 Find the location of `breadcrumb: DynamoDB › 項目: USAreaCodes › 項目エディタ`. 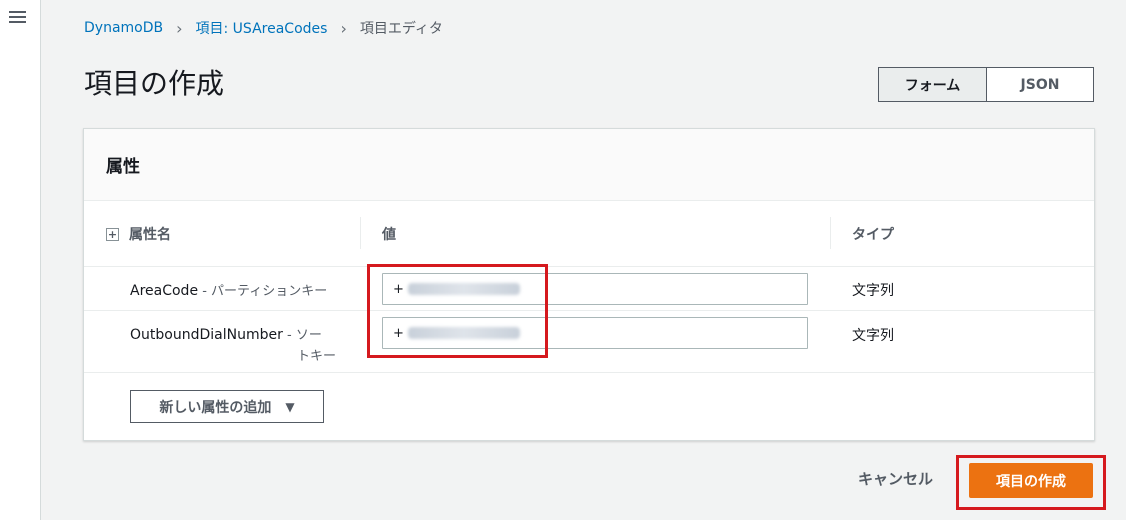

breadcrumb: DynamoDB › 項目: USAreaCodes › 項目エディタ is located at coordinates (263, 28).